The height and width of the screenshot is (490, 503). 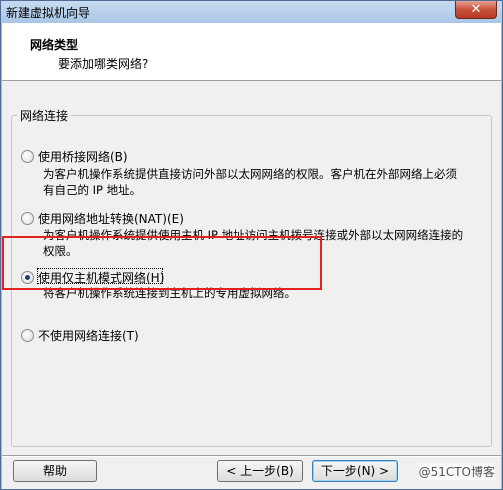 What do you see at coordinates (251, 456) in the screenshot?
I see `footer-divider` at bounding box center [251, 456].